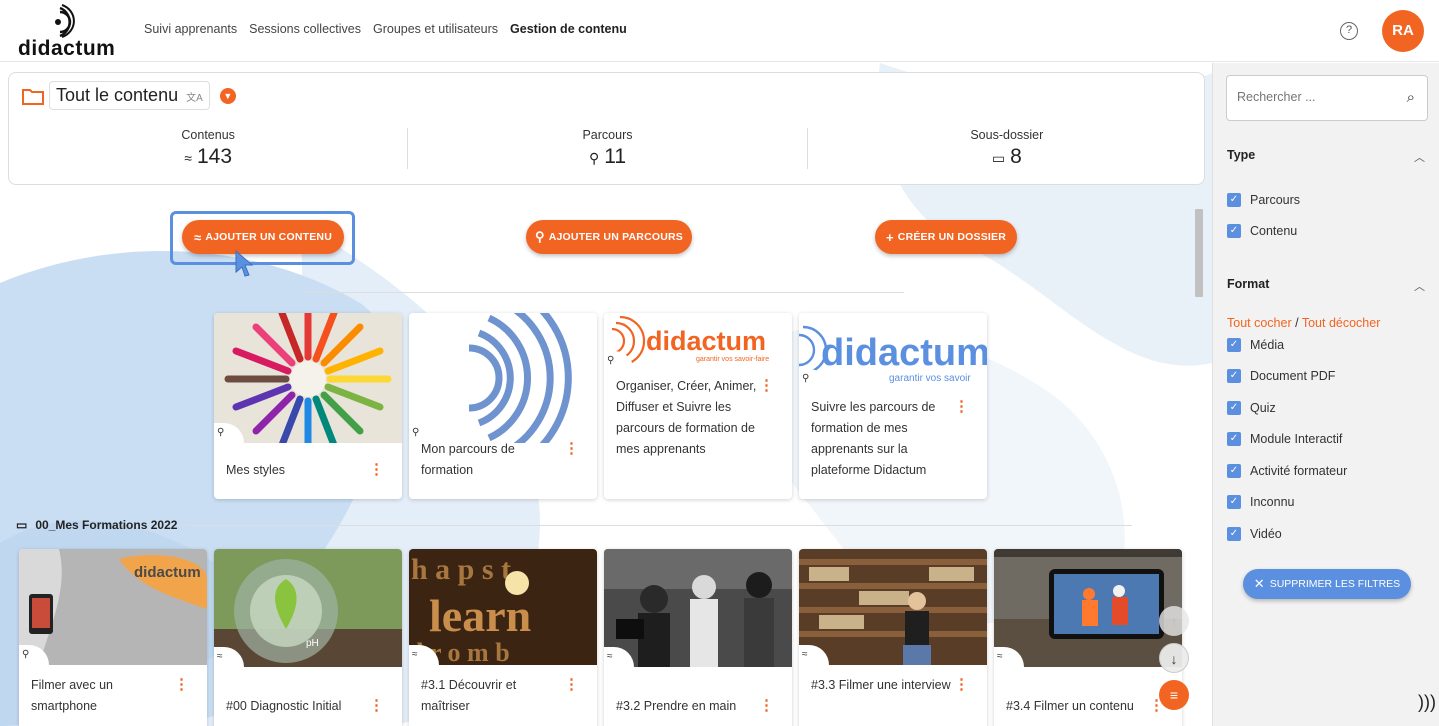 The image size is (1439, 726). What do you see at coordinates (1266, 534) in the screenshot?
I see `checkbox-label: Vidéo` at bounding box center [1266, 534].